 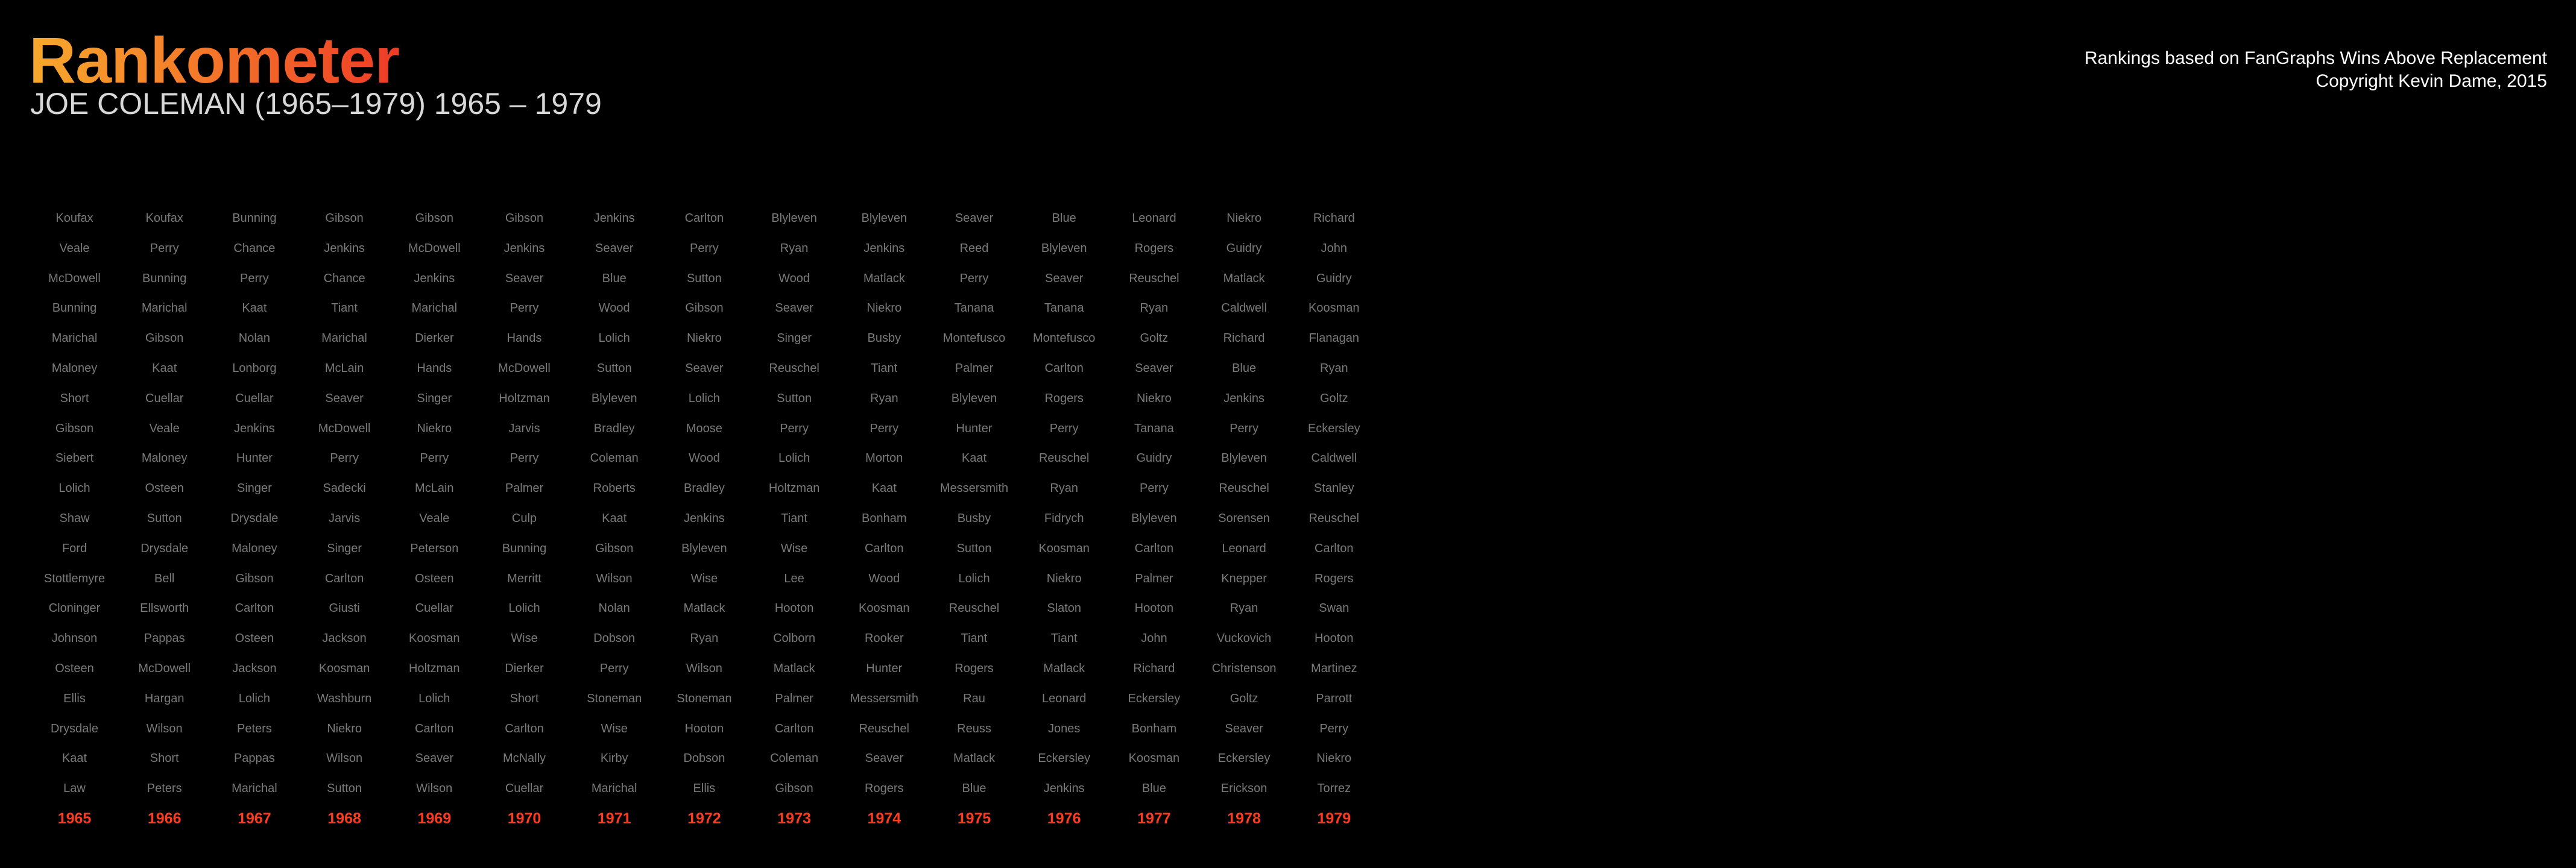 I want to click on ranking-cell: Montefusco, so click(x=974, y=338).